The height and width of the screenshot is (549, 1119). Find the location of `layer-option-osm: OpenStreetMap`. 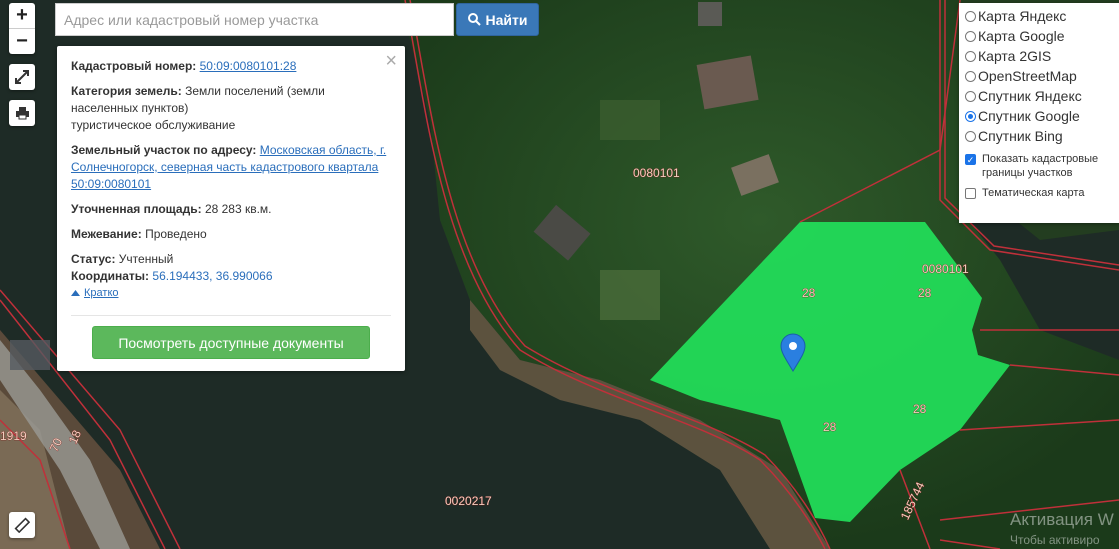

layer-option-osm: OpenStreetMap is located at coordinates (1039, 76).